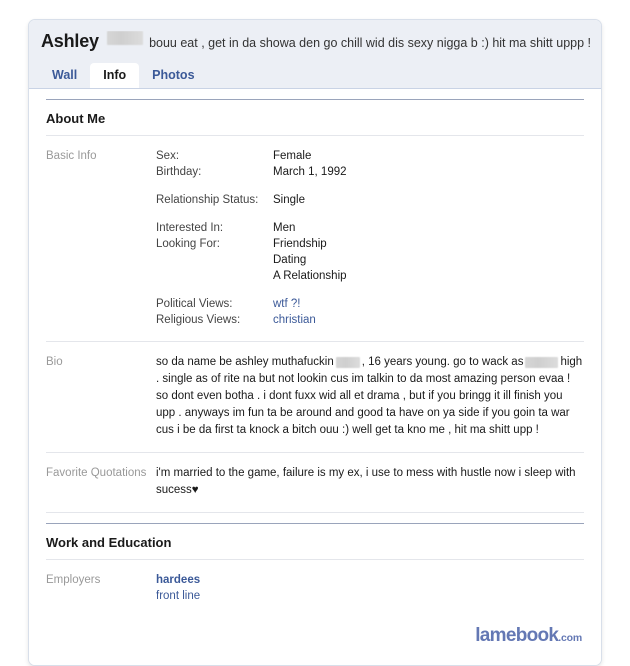  I want to click on bio-text-part-2: , 16 years young. go to wack as, so click(442, 362).